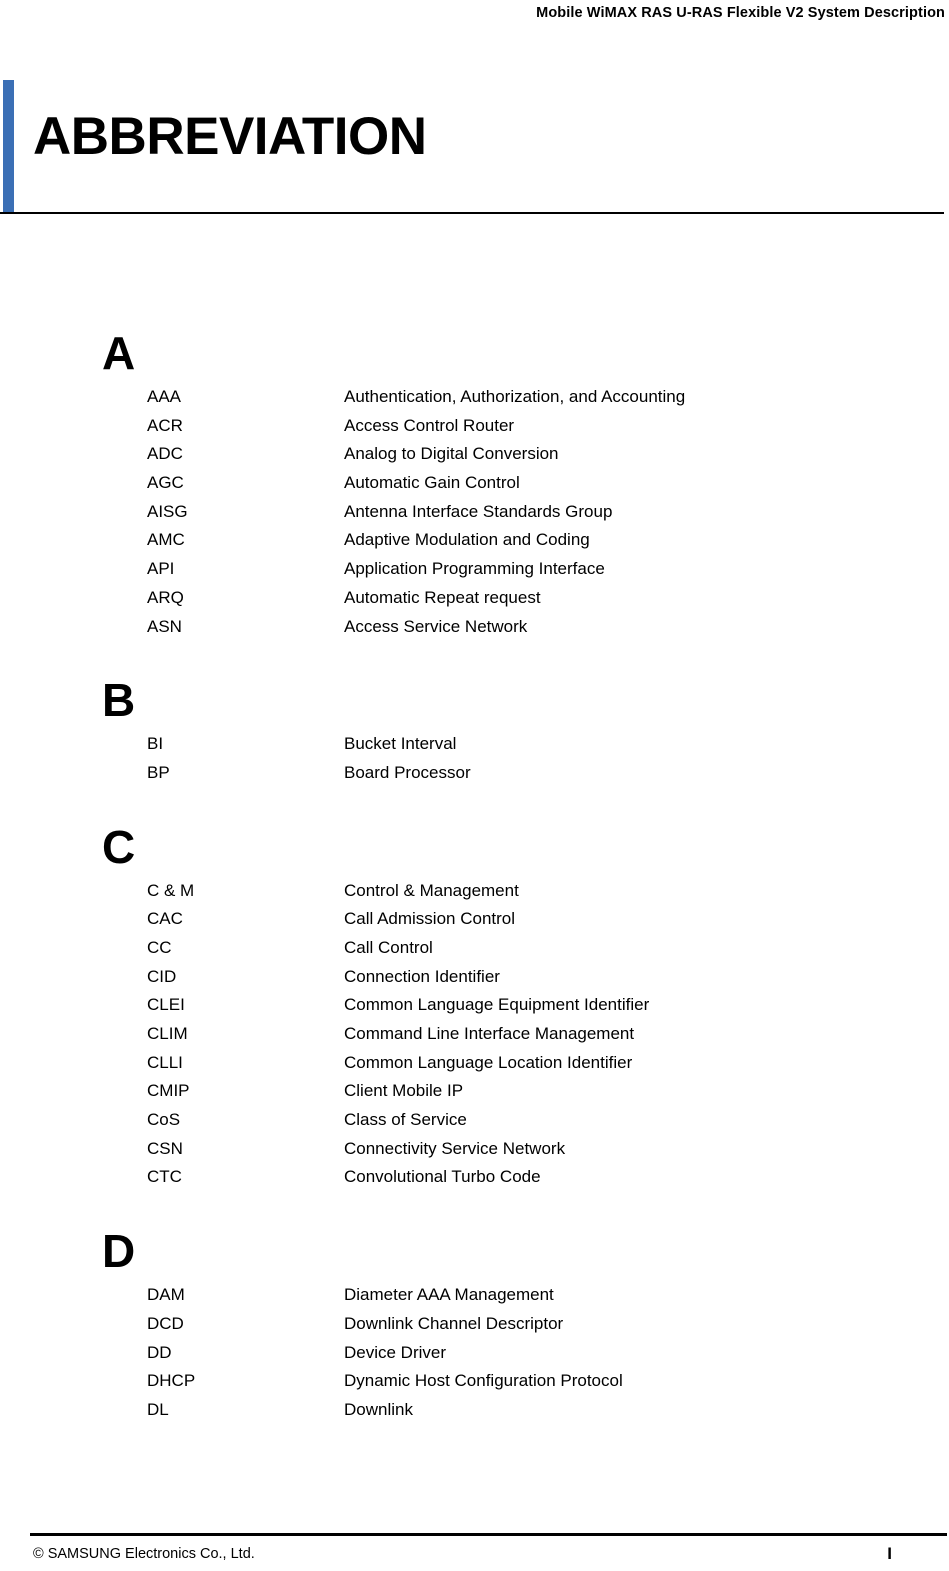 This screenshot has width=949, height=1571. I want to click on abbreviation-definition: Downlink Channel Descriptor, so click(454, 1323).